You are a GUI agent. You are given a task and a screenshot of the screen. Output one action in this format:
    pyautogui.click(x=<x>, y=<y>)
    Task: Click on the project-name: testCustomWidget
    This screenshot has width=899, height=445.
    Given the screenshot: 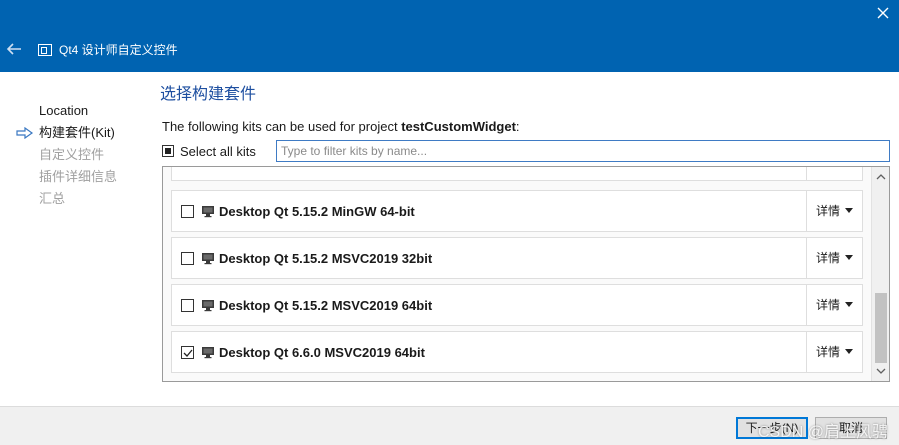 What is the action you would take?
    pyautogui.click(x=458, y=126)
    